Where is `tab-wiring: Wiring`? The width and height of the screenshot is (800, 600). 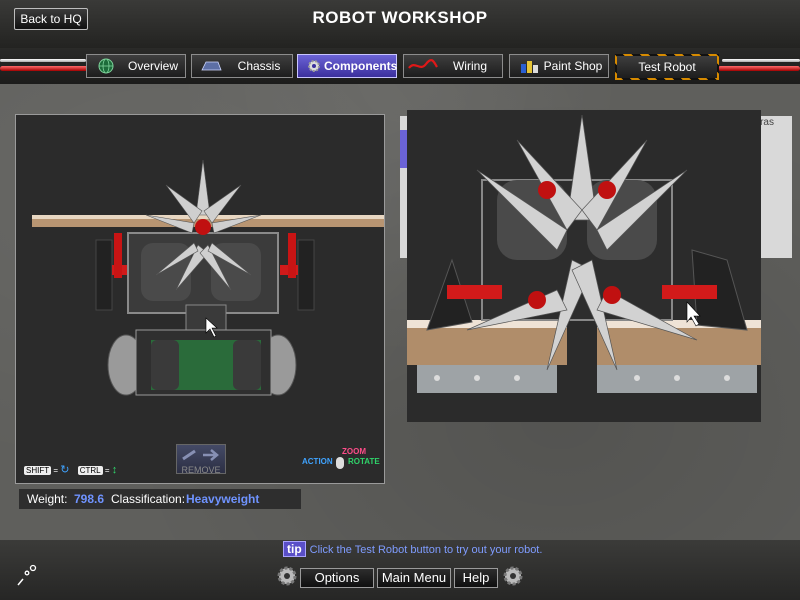 tab-wiring: Wiring is located at coordinates (453, 66).